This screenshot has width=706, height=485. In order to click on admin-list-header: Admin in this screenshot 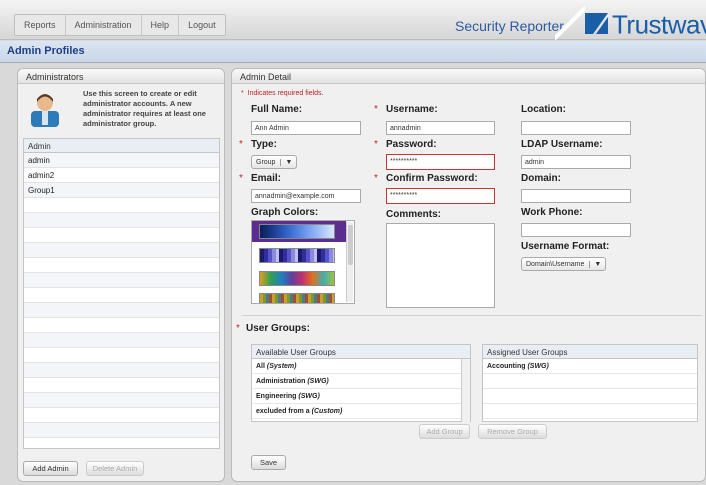, I will do `click(121, 146)`.